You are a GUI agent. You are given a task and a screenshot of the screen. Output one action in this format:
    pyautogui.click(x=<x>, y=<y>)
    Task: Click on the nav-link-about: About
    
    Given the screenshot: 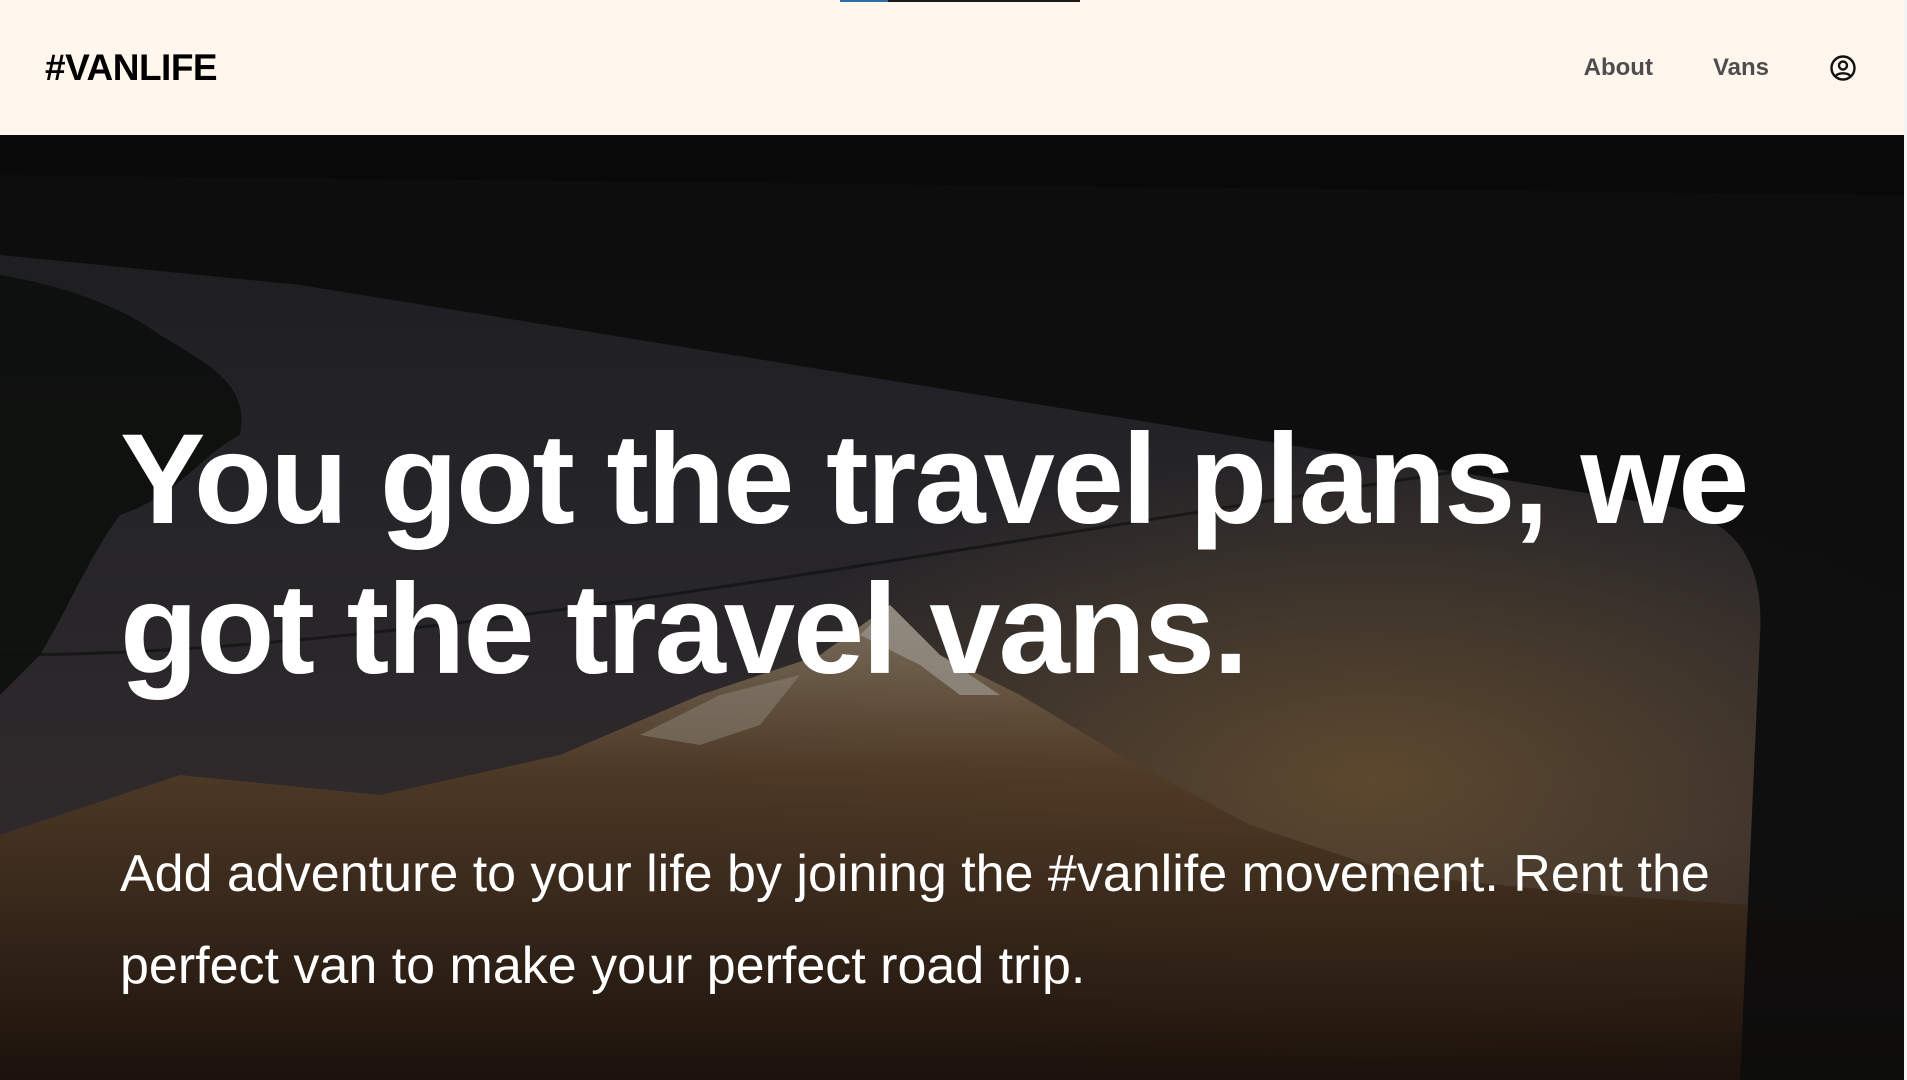 What is the action you would take?
    pyautogui.click(x=1618, y=68)
    